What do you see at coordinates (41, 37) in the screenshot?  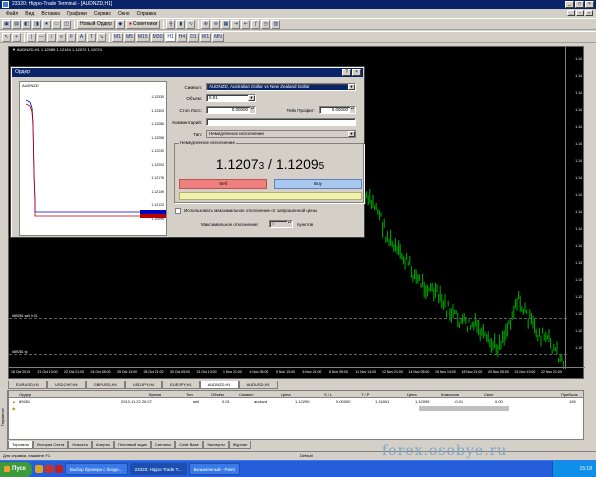 I see `hline-icon: —` at bounding box center [41, 37].